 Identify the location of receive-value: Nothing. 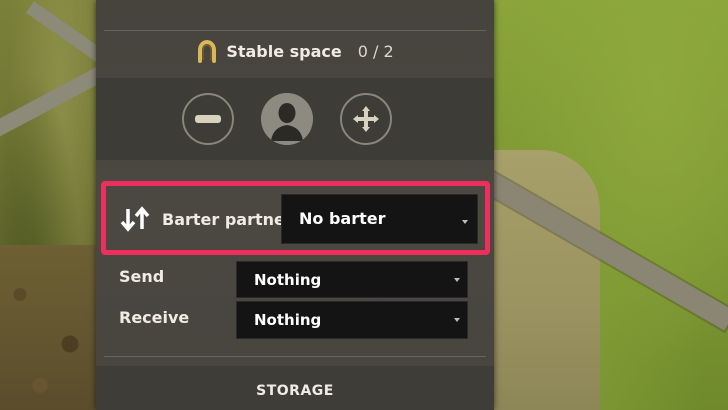
(288, 320).